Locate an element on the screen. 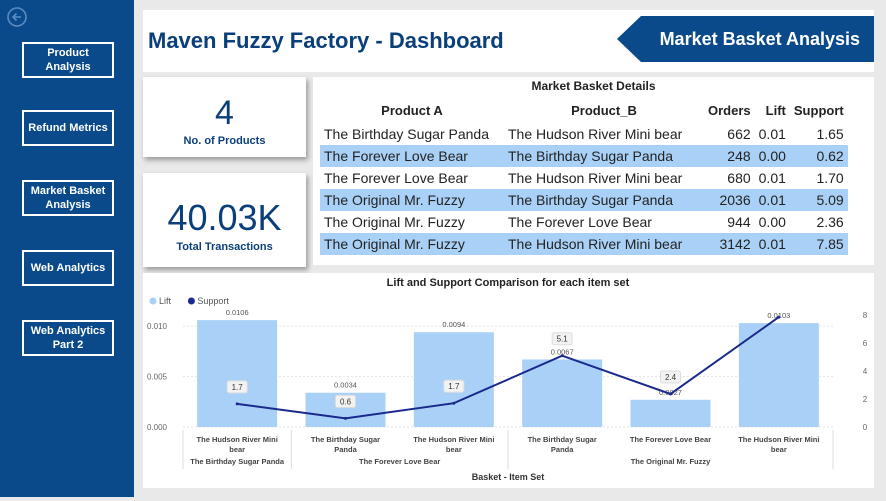 This screenshot has height=501, width=886. kpi-card-products: 4 No. of Products is located at coordinates (224, 117).